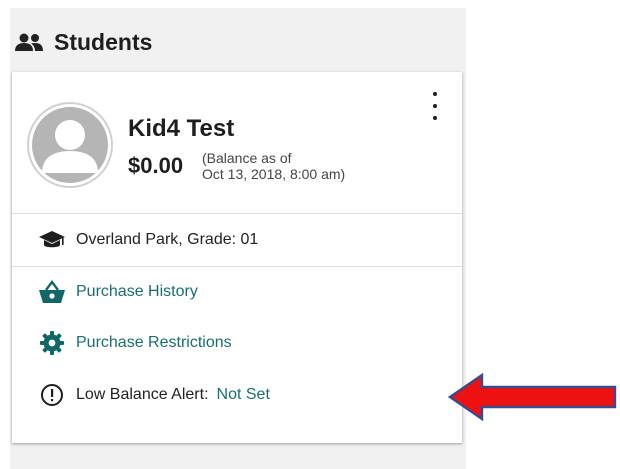  I want to click on shopping-basket-icon, so click(52, 292).